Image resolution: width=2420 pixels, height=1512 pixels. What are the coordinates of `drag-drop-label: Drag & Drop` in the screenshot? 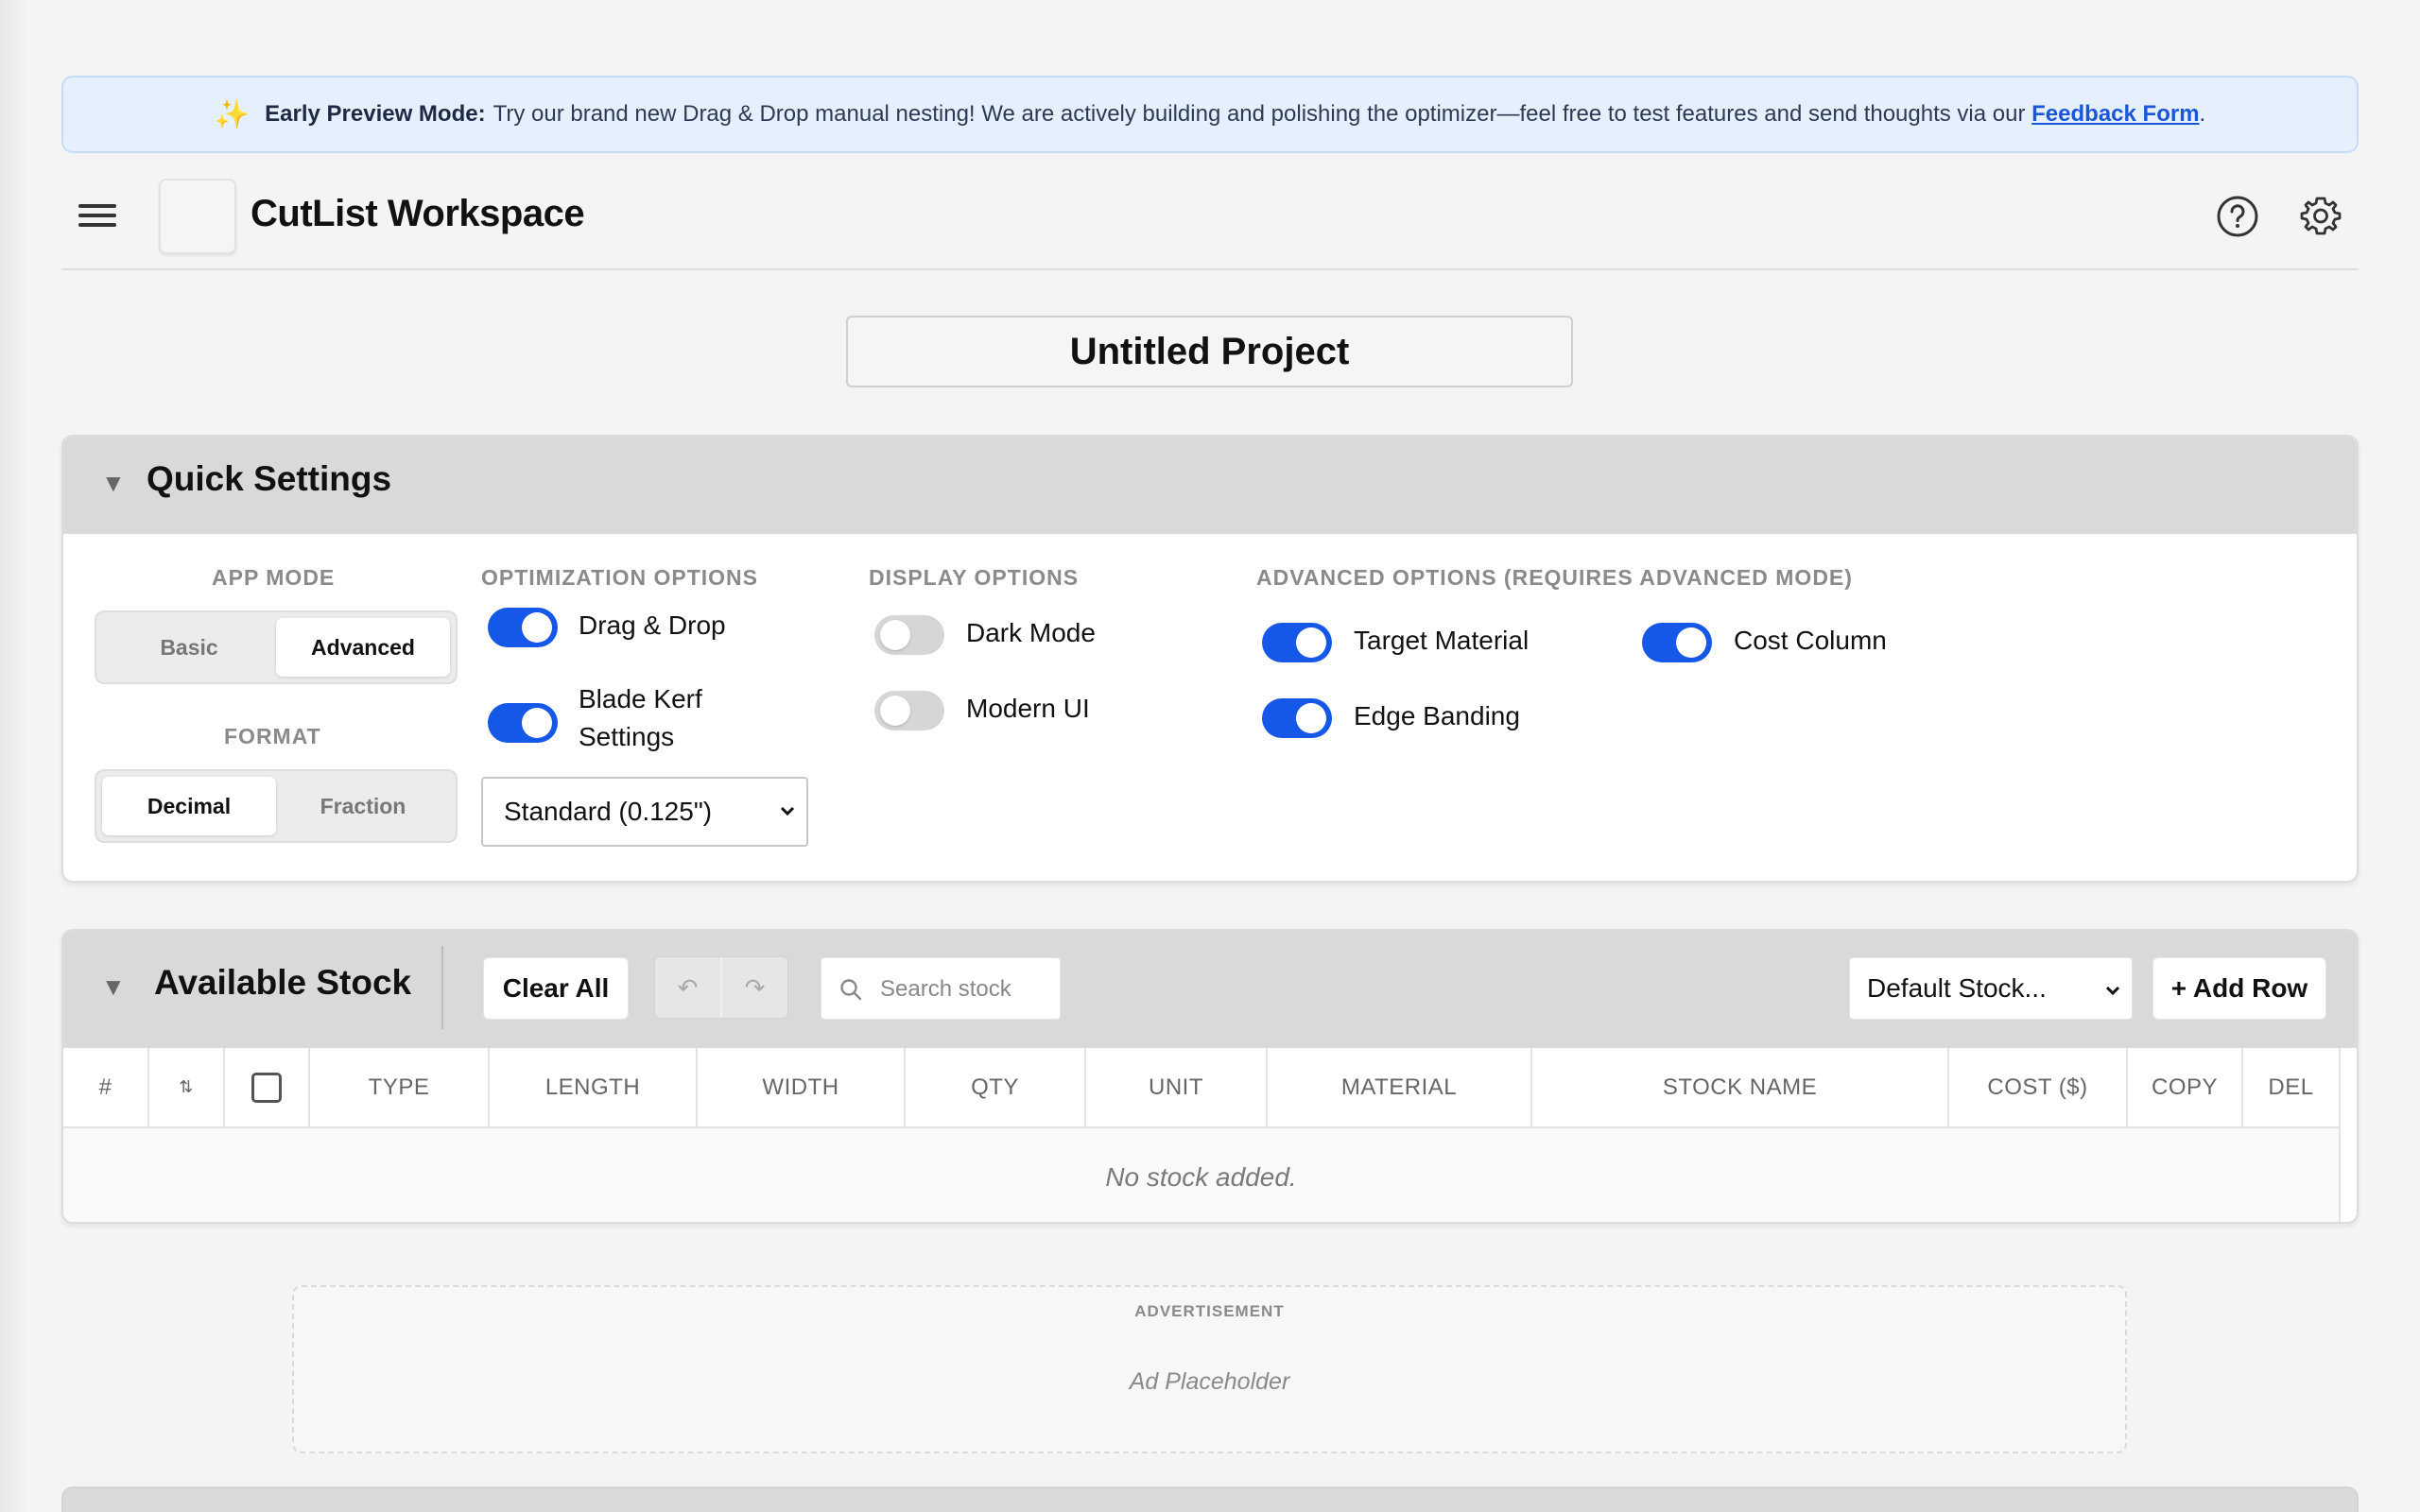 It's located at (653, 625).